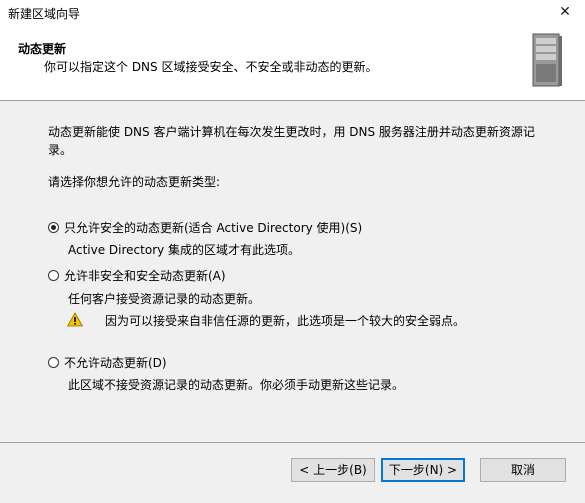 This screenshot has height=503, width=585. Describe the element at coordinates (145, 275) in the screenshot. I see `option-nonsecure-and-secure-label: 允许非安全和安全动态更新(A)` at that location.